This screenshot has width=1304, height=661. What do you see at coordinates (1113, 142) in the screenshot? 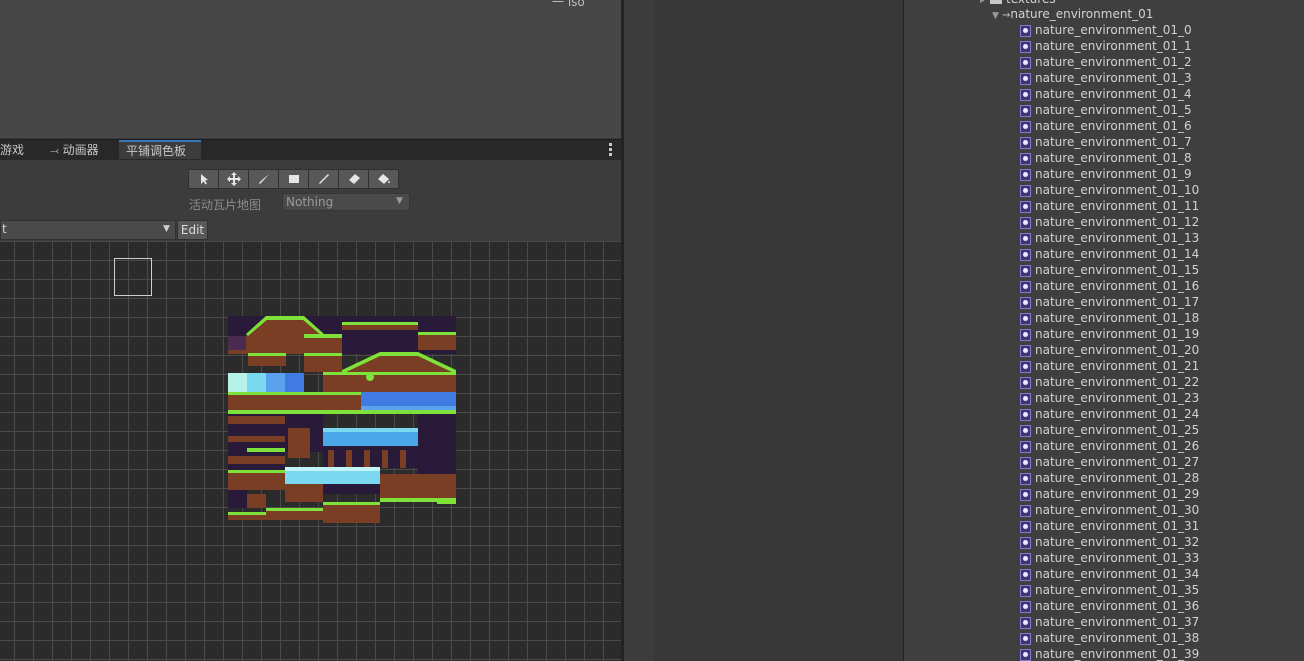
I see `sprite-label: nature_environment_01_7` at bounding box center [1113, 142].